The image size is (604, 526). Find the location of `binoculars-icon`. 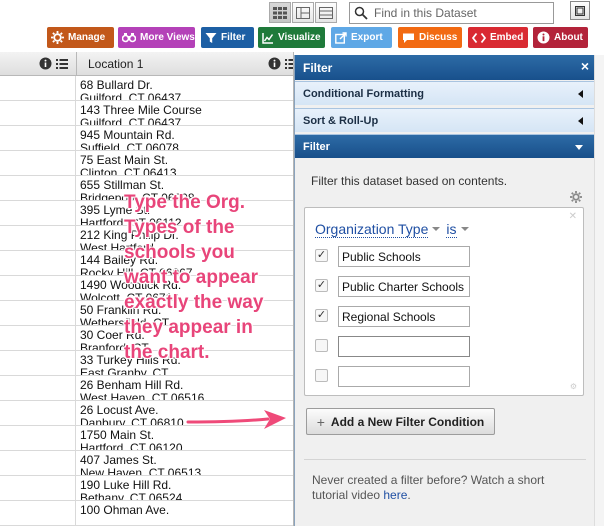

binoculars-icon is located at coordinates (129, 38).